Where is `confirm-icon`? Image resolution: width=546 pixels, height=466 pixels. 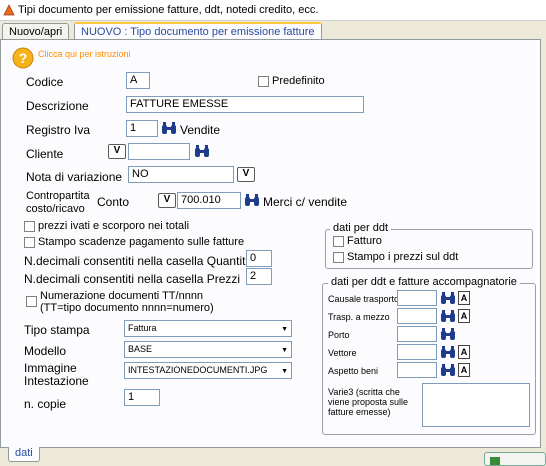
confirm-icon is located at coordinates (495, 461).